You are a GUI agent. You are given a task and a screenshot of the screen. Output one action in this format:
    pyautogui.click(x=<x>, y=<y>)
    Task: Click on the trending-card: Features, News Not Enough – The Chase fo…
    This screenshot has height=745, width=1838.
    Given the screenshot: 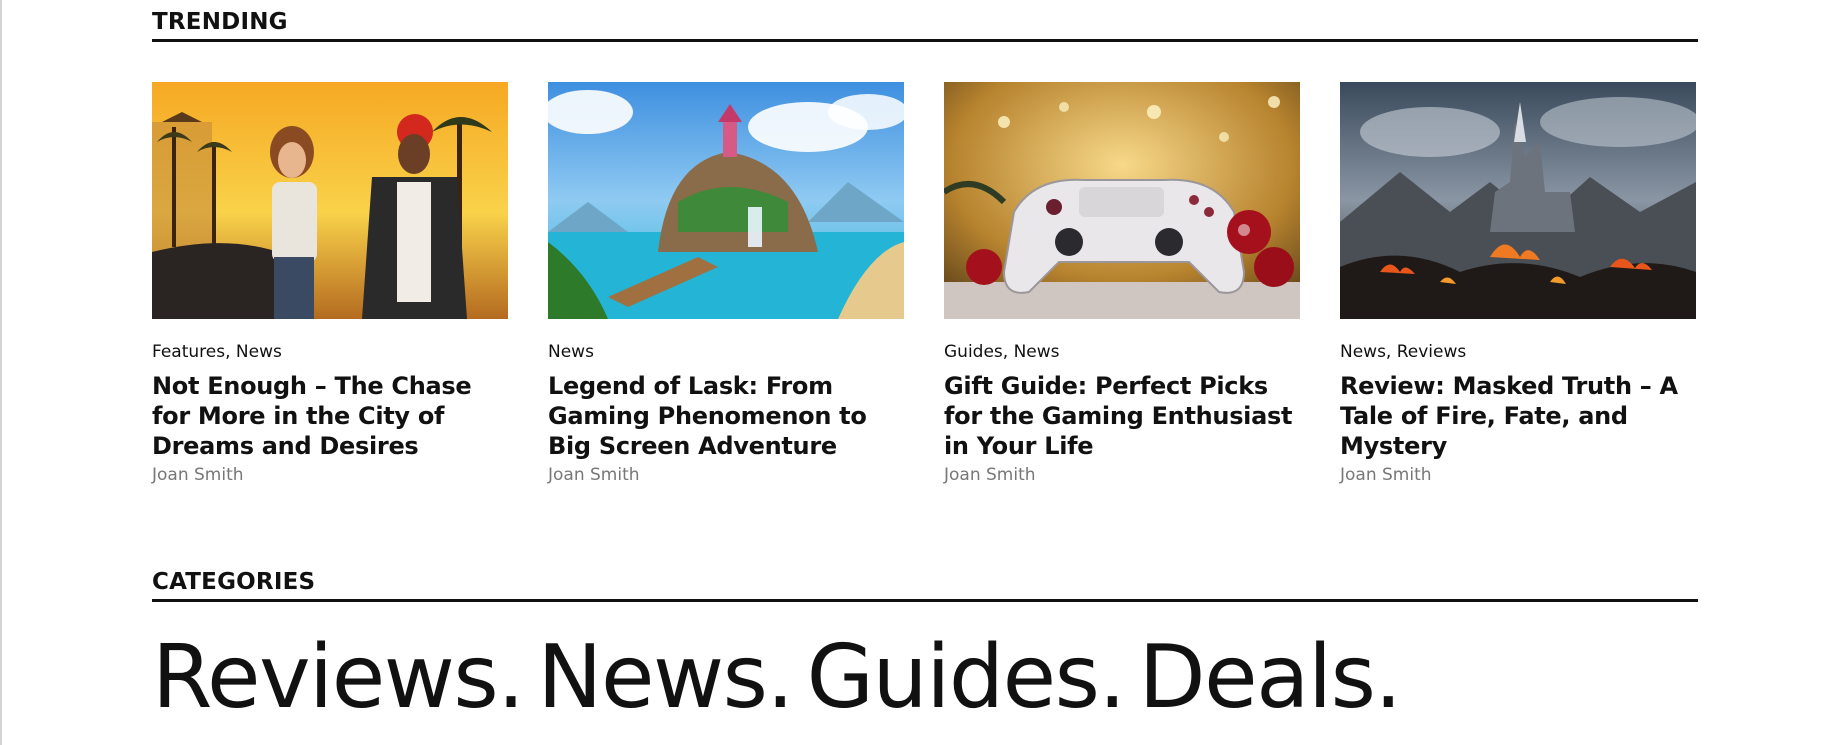 What is the action you would take?
    pyautogui.click(x=330, y=284)
    